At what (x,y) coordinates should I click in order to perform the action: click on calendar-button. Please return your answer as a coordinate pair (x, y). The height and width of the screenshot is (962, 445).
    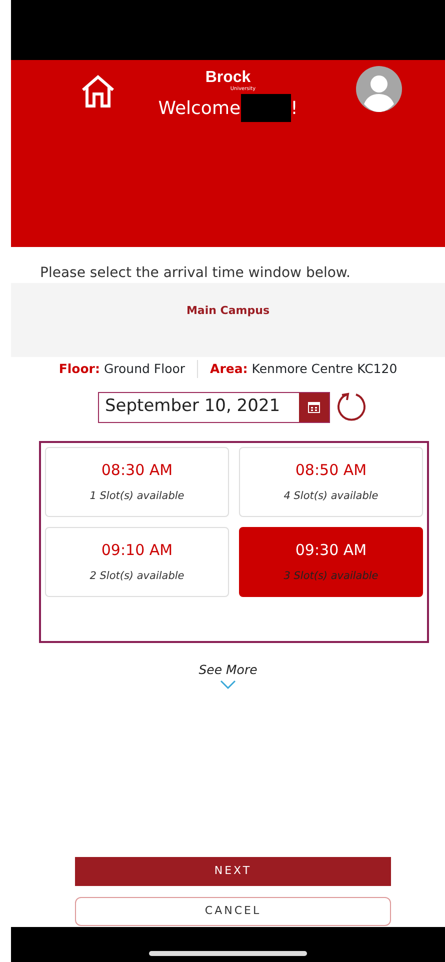
    Looking at the image, I should click on (314, 407).